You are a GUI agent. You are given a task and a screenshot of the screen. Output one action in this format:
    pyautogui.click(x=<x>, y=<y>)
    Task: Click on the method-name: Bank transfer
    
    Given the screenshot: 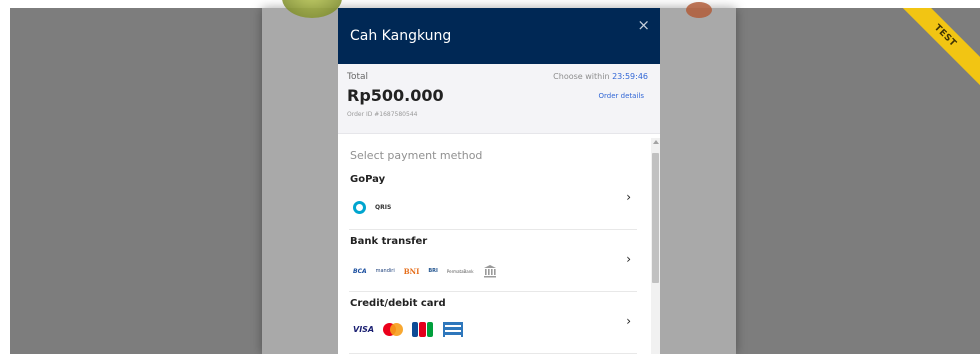 What is the action you would take?
    pyautogui.click(x=389, y=241)
    